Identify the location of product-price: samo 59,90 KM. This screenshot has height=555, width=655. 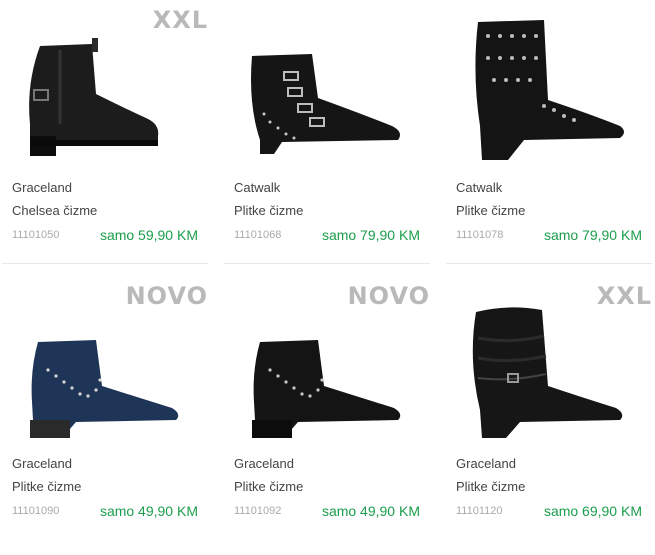
(148, 235).